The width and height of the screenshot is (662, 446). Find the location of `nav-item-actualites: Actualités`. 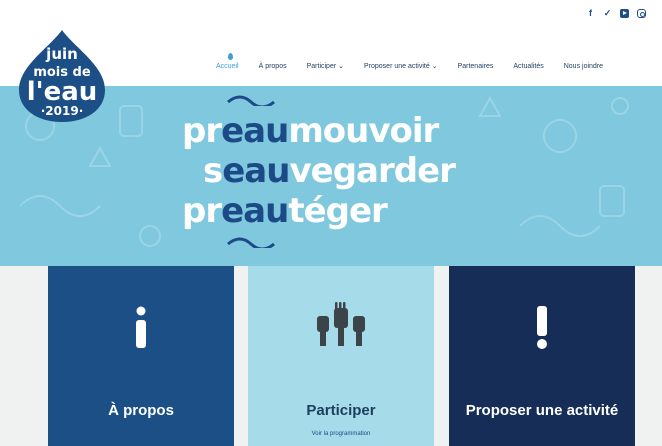

nav-item-actualites: Actualités is located at coordinates (528, 66).